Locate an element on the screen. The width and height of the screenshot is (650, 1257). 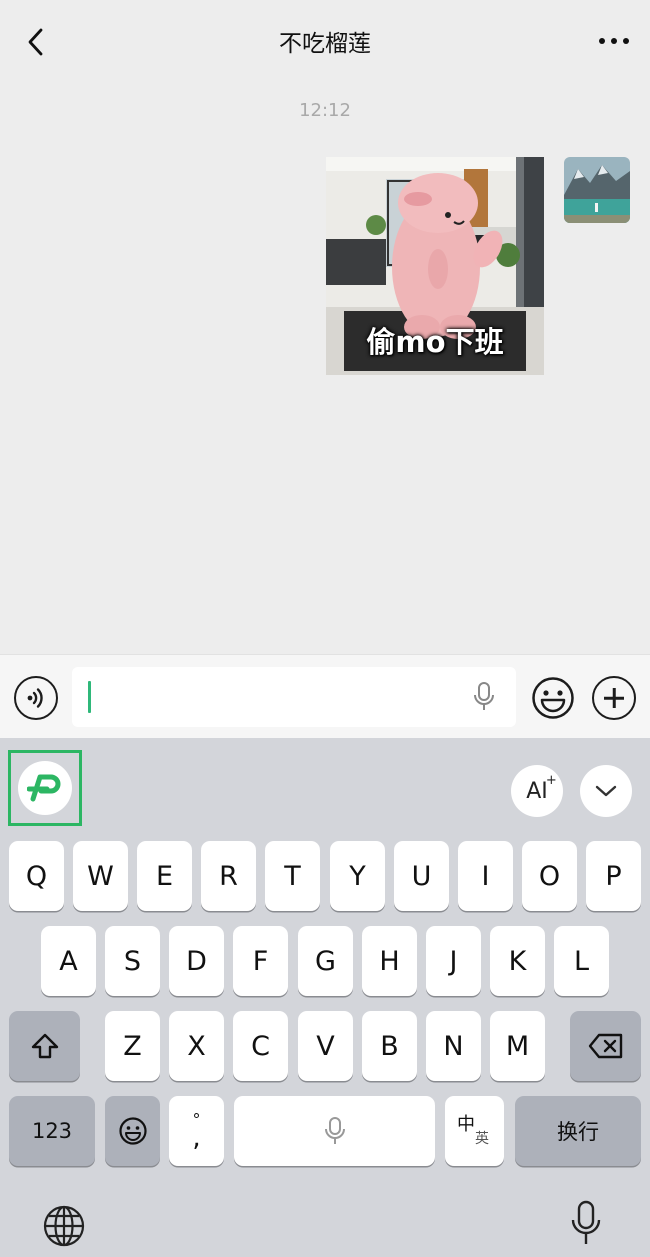
message-input-bar is located at coordinates (325, 696).